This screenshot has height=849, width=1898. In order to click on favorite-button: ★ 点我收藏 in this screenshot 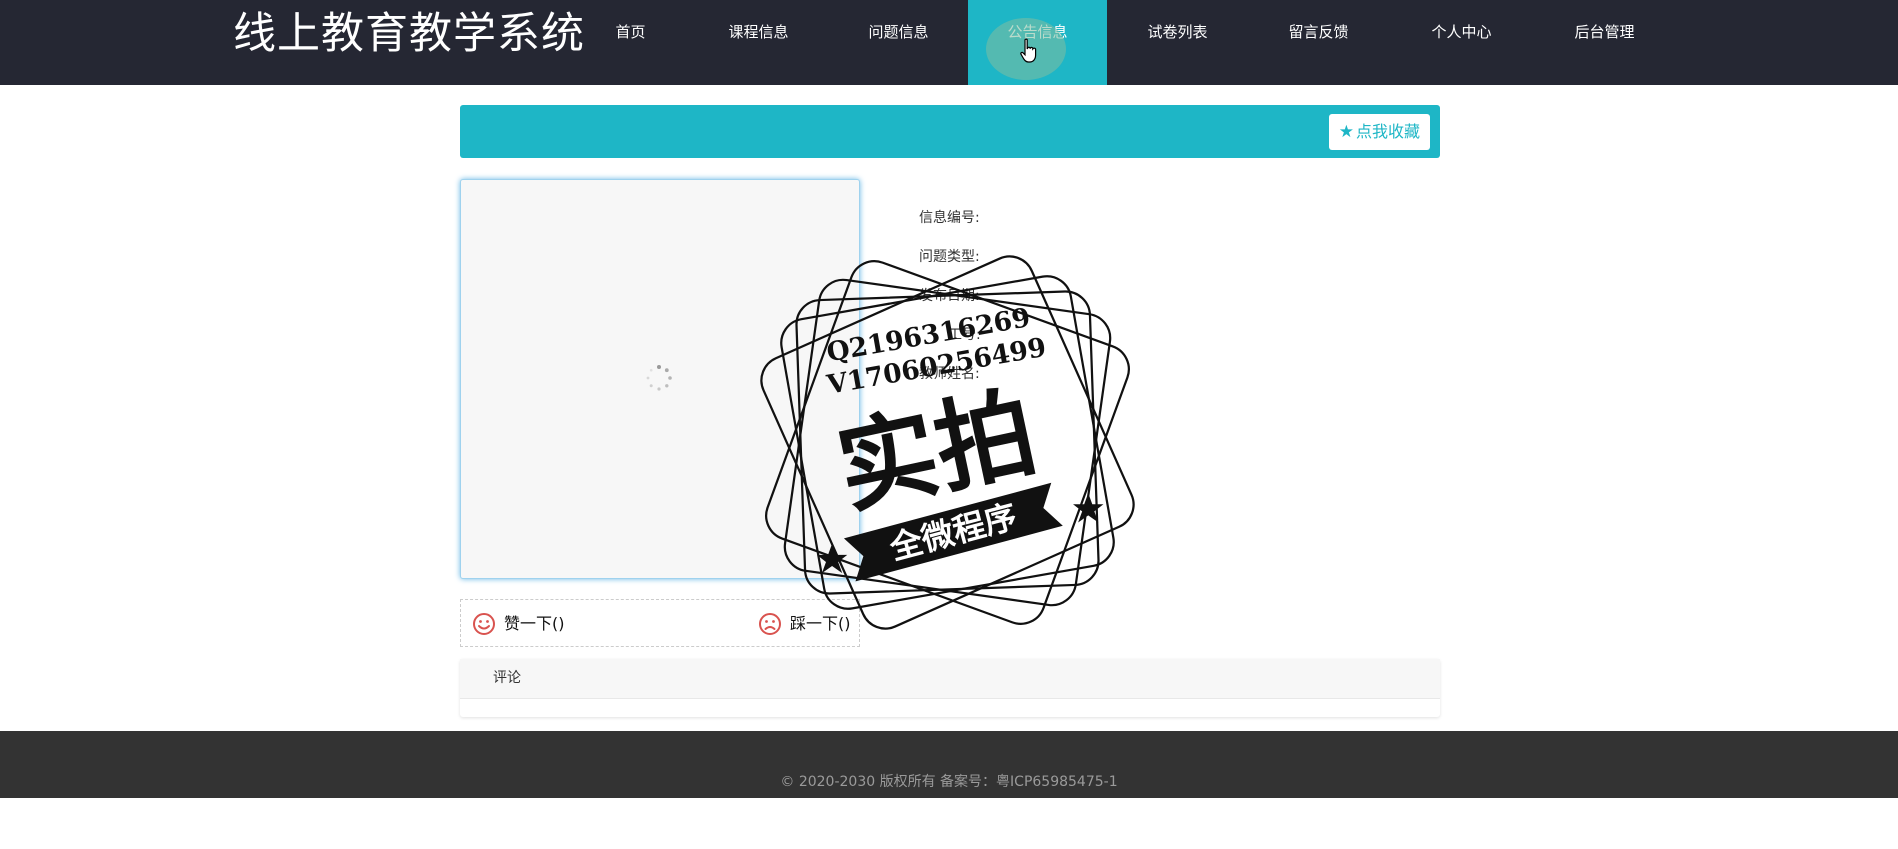, I will do `click(1379, 132)`.